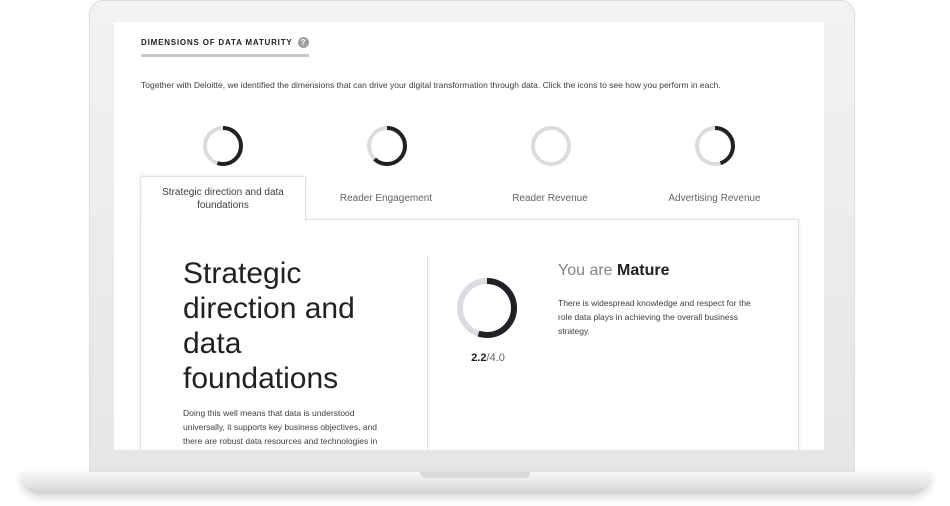  I want to click on level-name: Mature, so click(643, 270).